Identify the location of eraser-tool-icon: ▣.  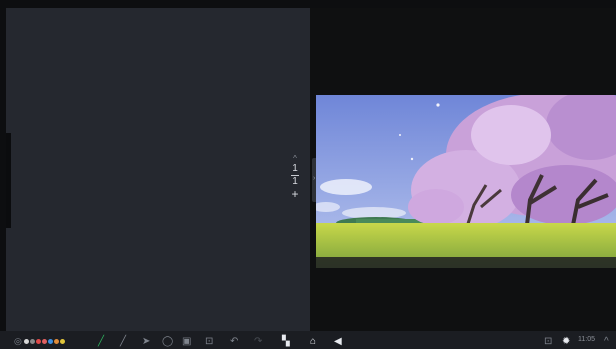
(186, 341).